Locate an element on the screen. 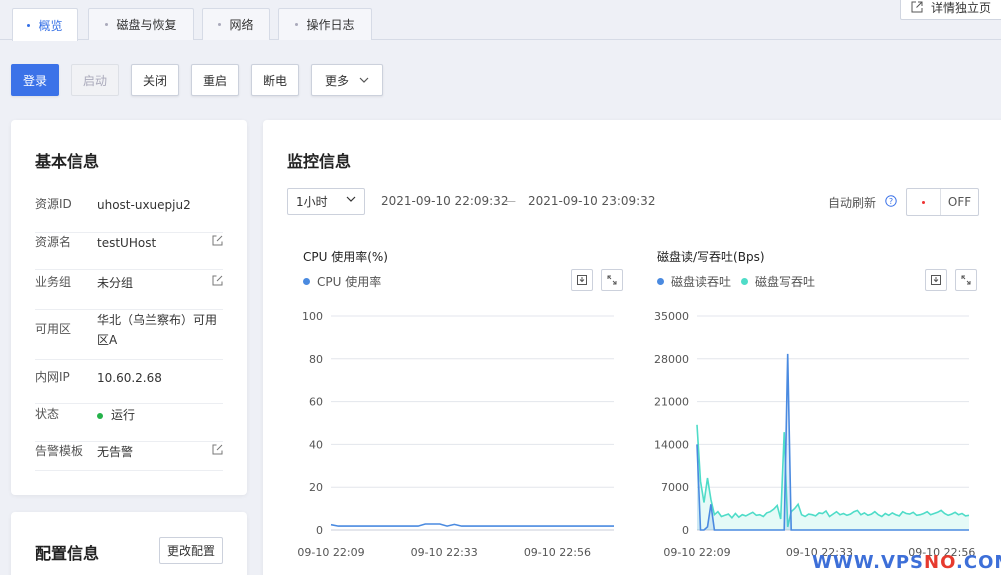  series-area is located at coordinates (833, 441).